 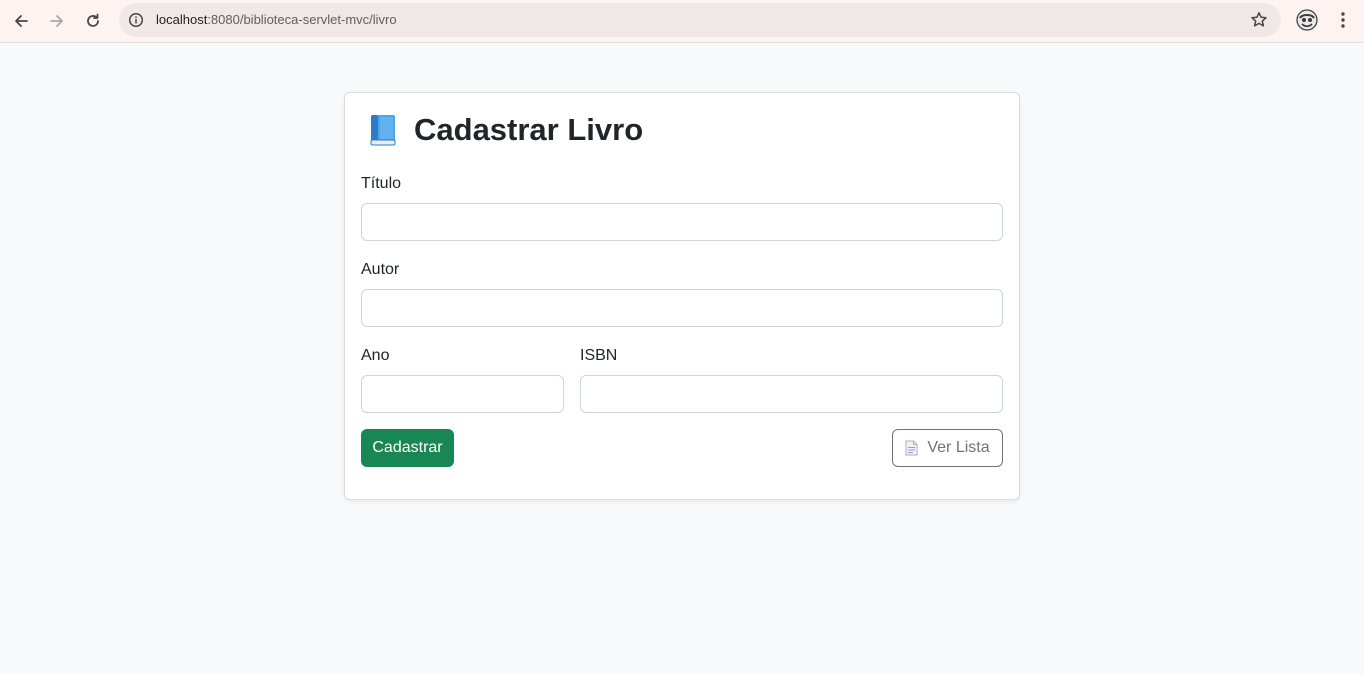 I want to click on ver-lista-button: Ver Lista, so click(x=947, y=448).